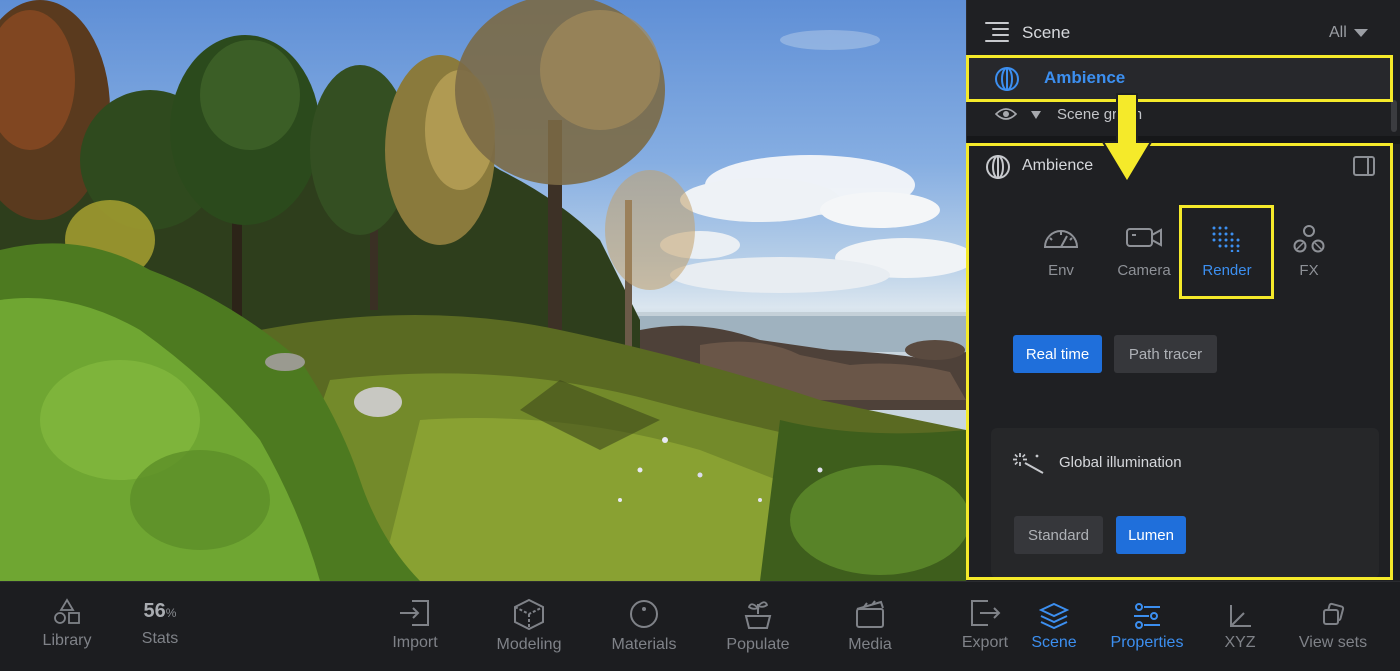 The image size is (1400, 671). What do you see at coordinates (67, 611) in the screenshot?
I see `shapes-icon` at bounding box center [67, 611].